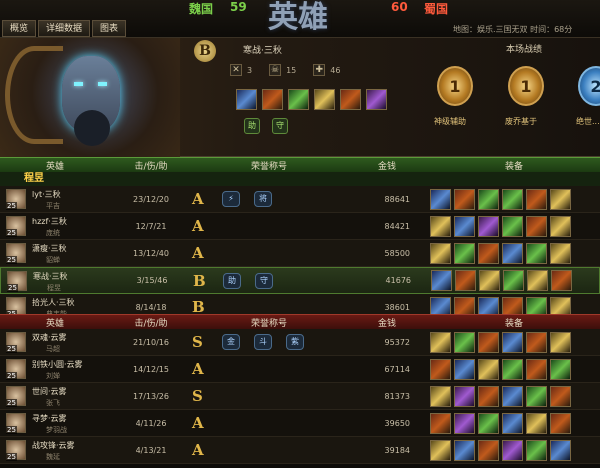 The width and height of the screenshot is (600, 468). Describe the element at coordinates (397, 369) in the screenshot. I see `gold-value: 67114` at that location.